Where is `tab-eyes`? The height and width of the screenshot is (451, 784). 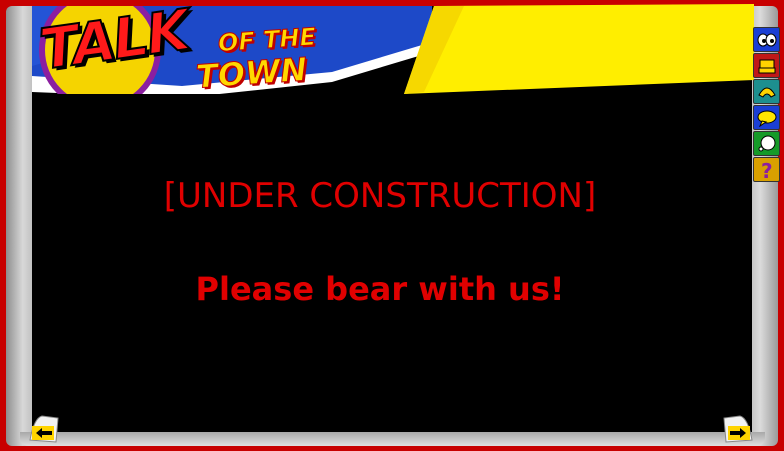
tab-eyes is located at coordinates (766, 39).